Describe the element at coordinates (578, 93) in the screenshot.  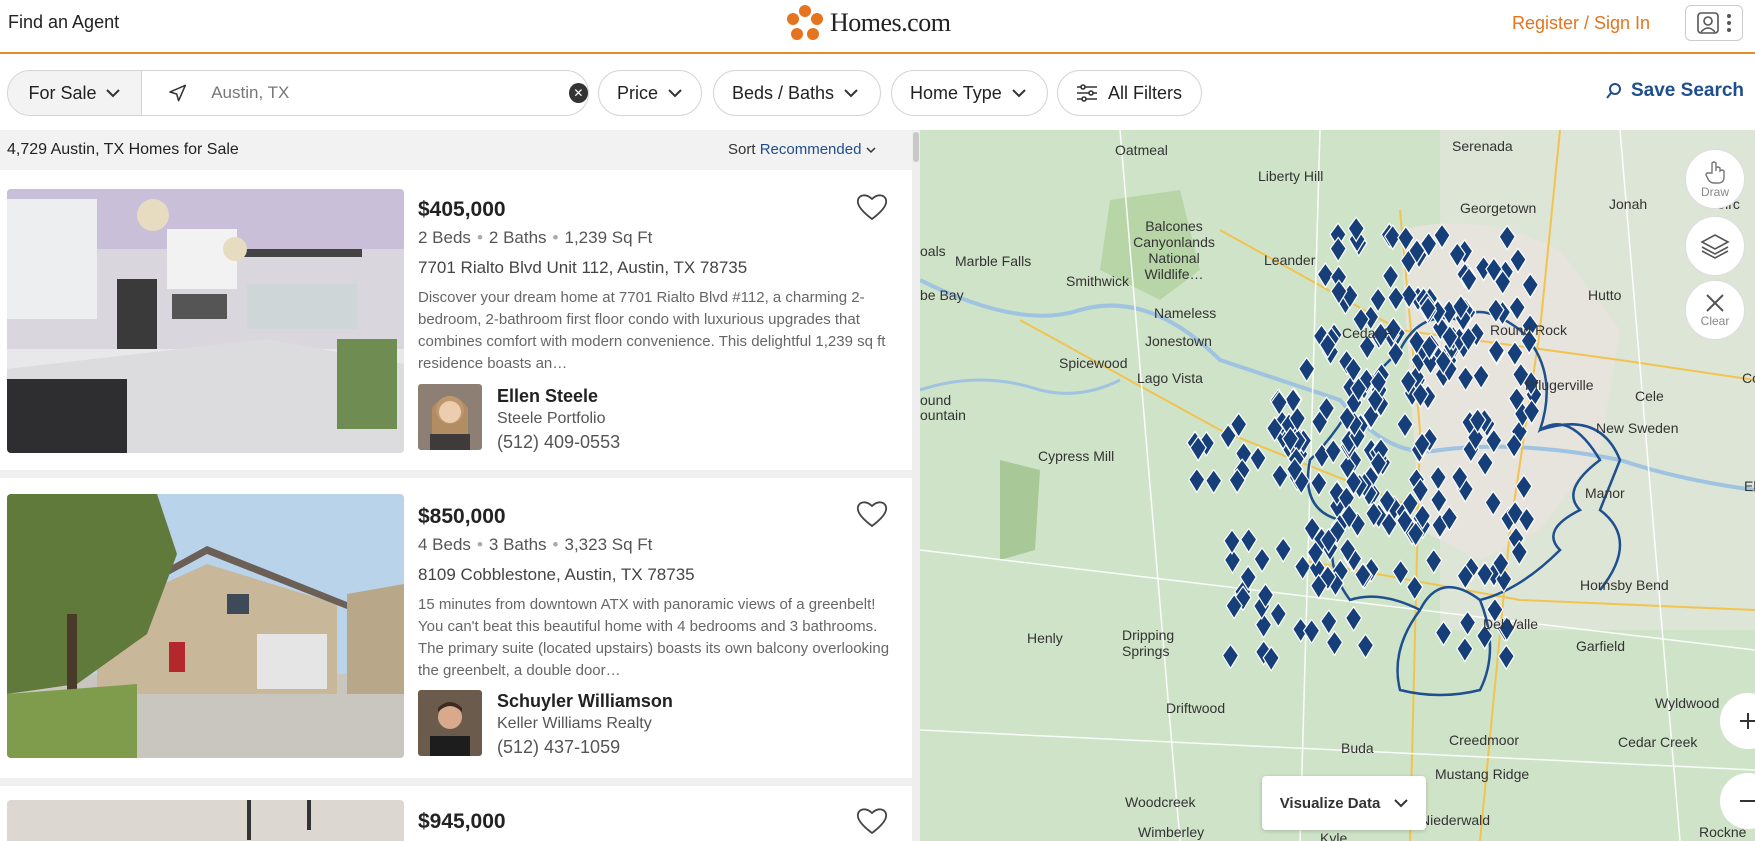
I see `clear-search-icon: ✕` at that location.